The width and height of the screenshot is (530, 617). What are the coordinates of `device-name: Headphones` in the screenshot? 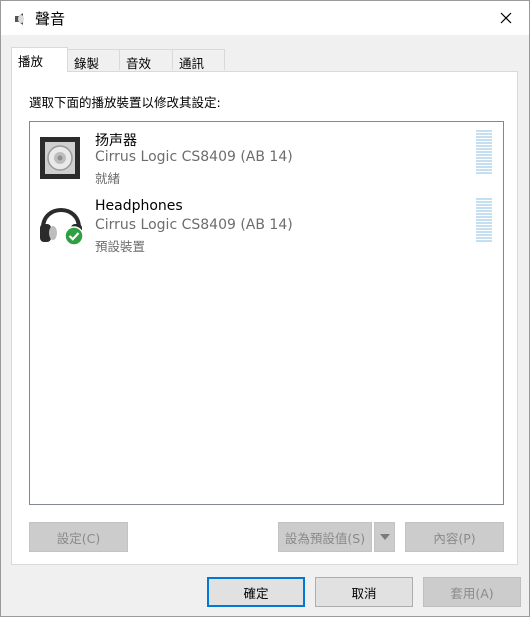 It's located at (139, 206).